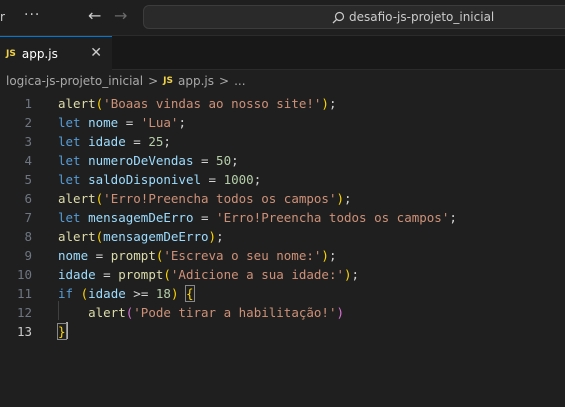 This screenshot has width=565, height=407. What do you see at coordinates (282, 160) in the screenshot?
I see `code-line: 4 let numeroDeVendas = 50;` at bounding box center [282, 160].